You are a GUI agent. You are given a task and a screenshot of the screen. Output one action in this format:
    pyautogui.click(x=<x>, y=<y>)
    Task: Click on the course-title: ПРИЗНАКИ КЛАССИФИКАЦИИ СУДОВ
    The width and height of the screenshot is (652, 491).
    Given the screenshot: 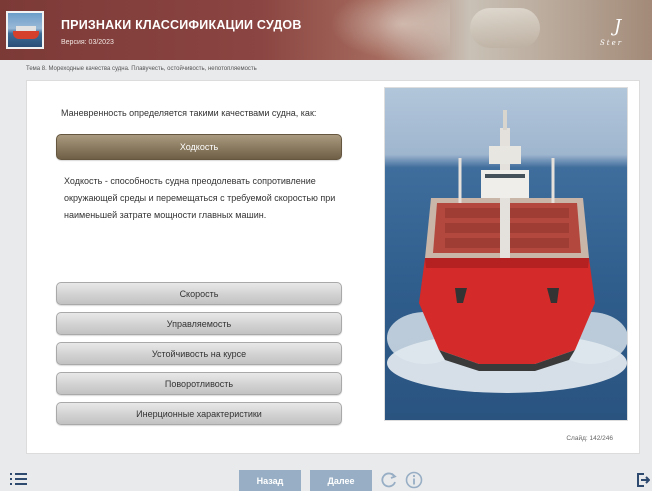 What is the action you would take?
    pyautogui.click(x=181, y=25)
    